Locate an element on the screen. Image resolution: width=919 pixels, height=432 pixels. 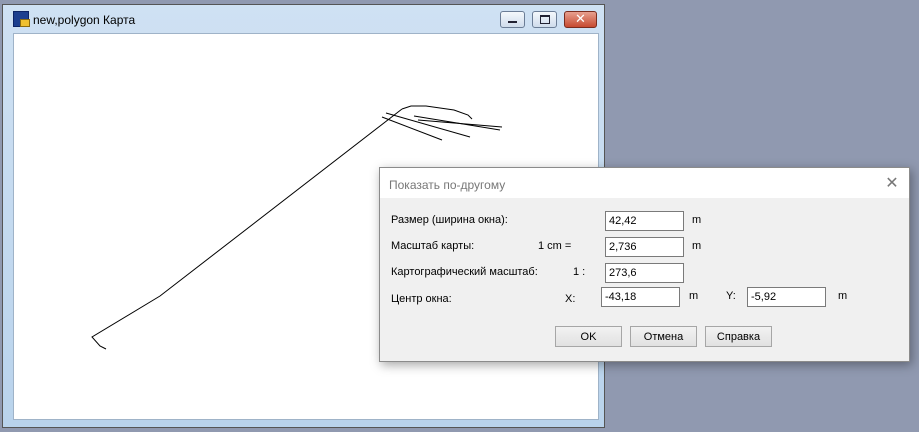
size-unit: m is located at coordinates (697, 220).